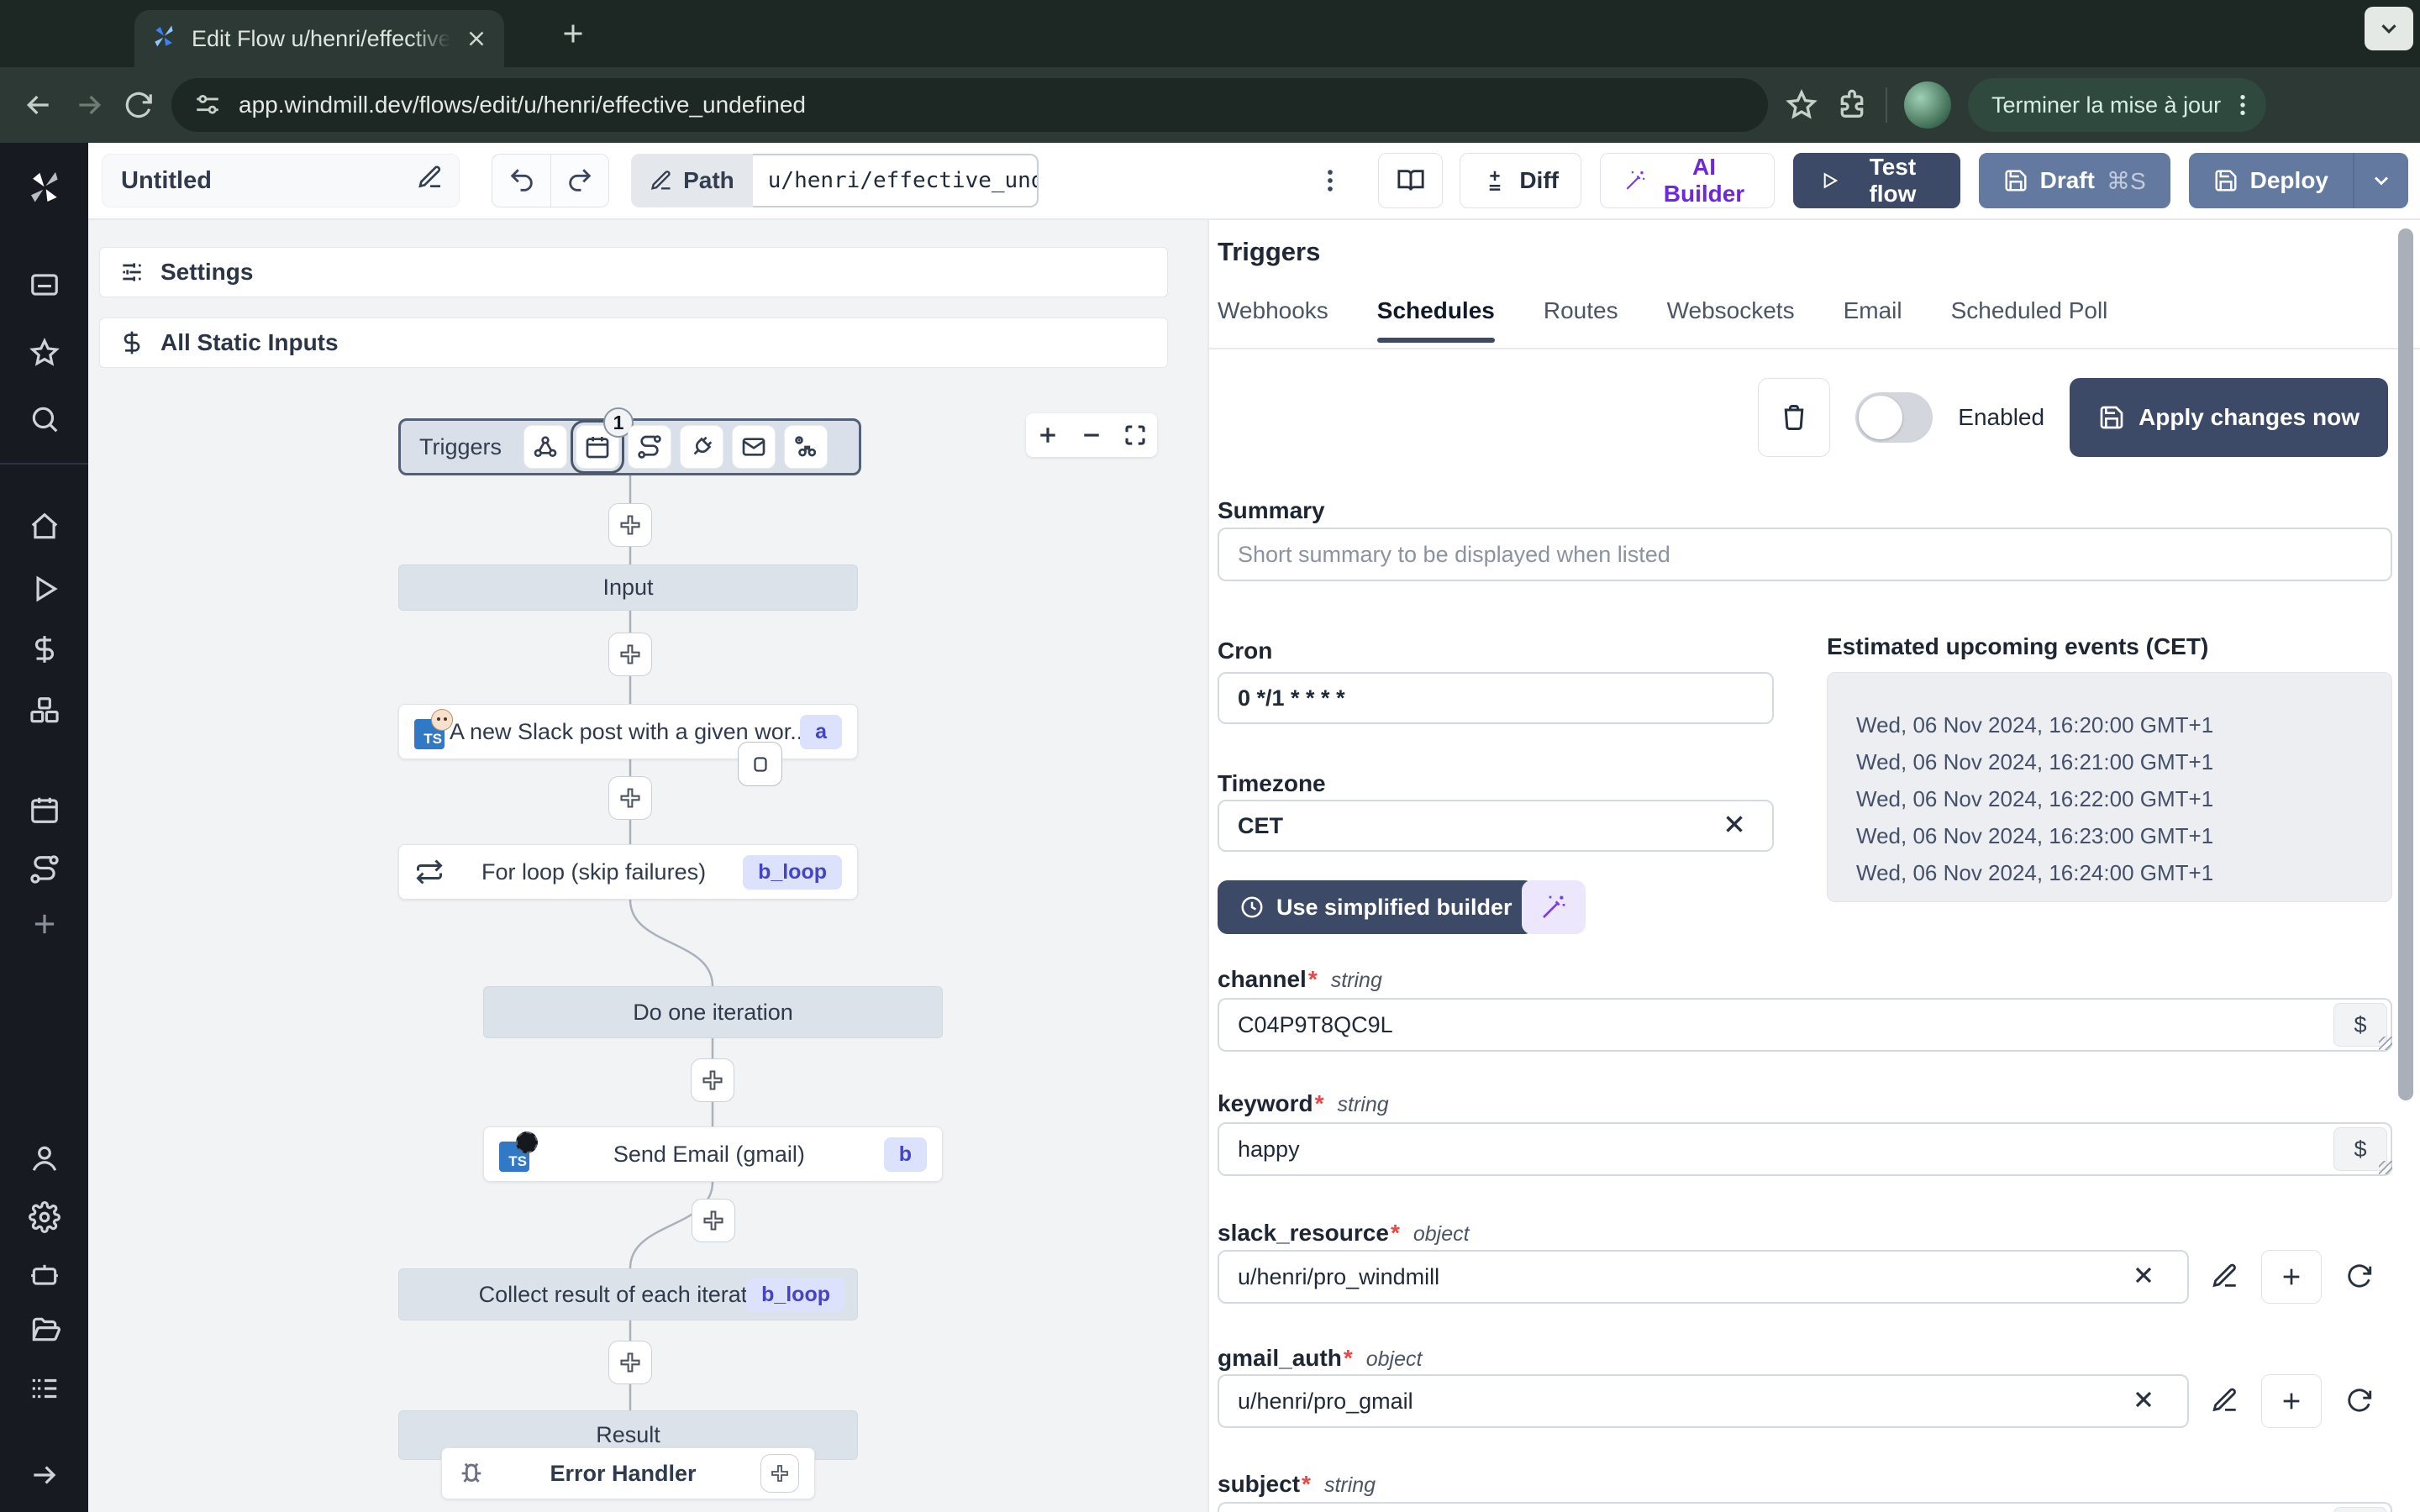 The image size is (2420, 1512). I want to click on diff-button: Diff, so click(1520, 180).